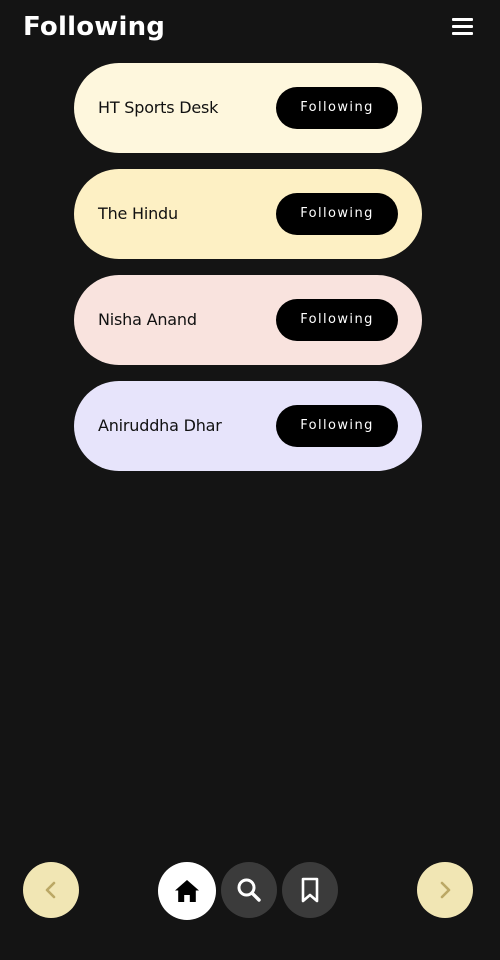 The width and height of the screenshot is (500, 960). I want to click on home-nav-button, so click(187, 891).